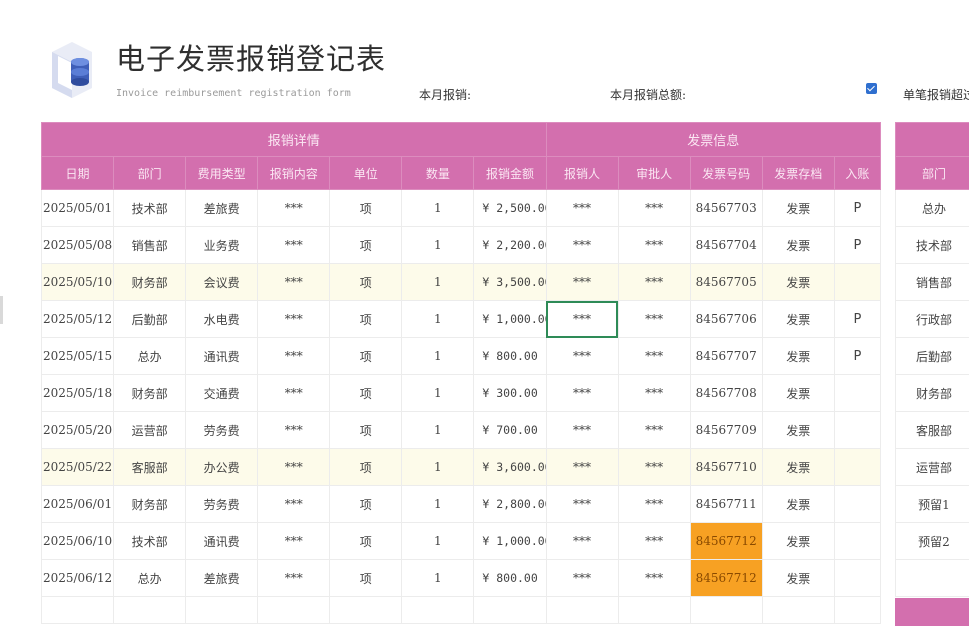 This screenshot has width=969, height=630. Describe the element at coordinates (726, 208) in the screenshot. I see `cell-invoice: 84567703` at that location.